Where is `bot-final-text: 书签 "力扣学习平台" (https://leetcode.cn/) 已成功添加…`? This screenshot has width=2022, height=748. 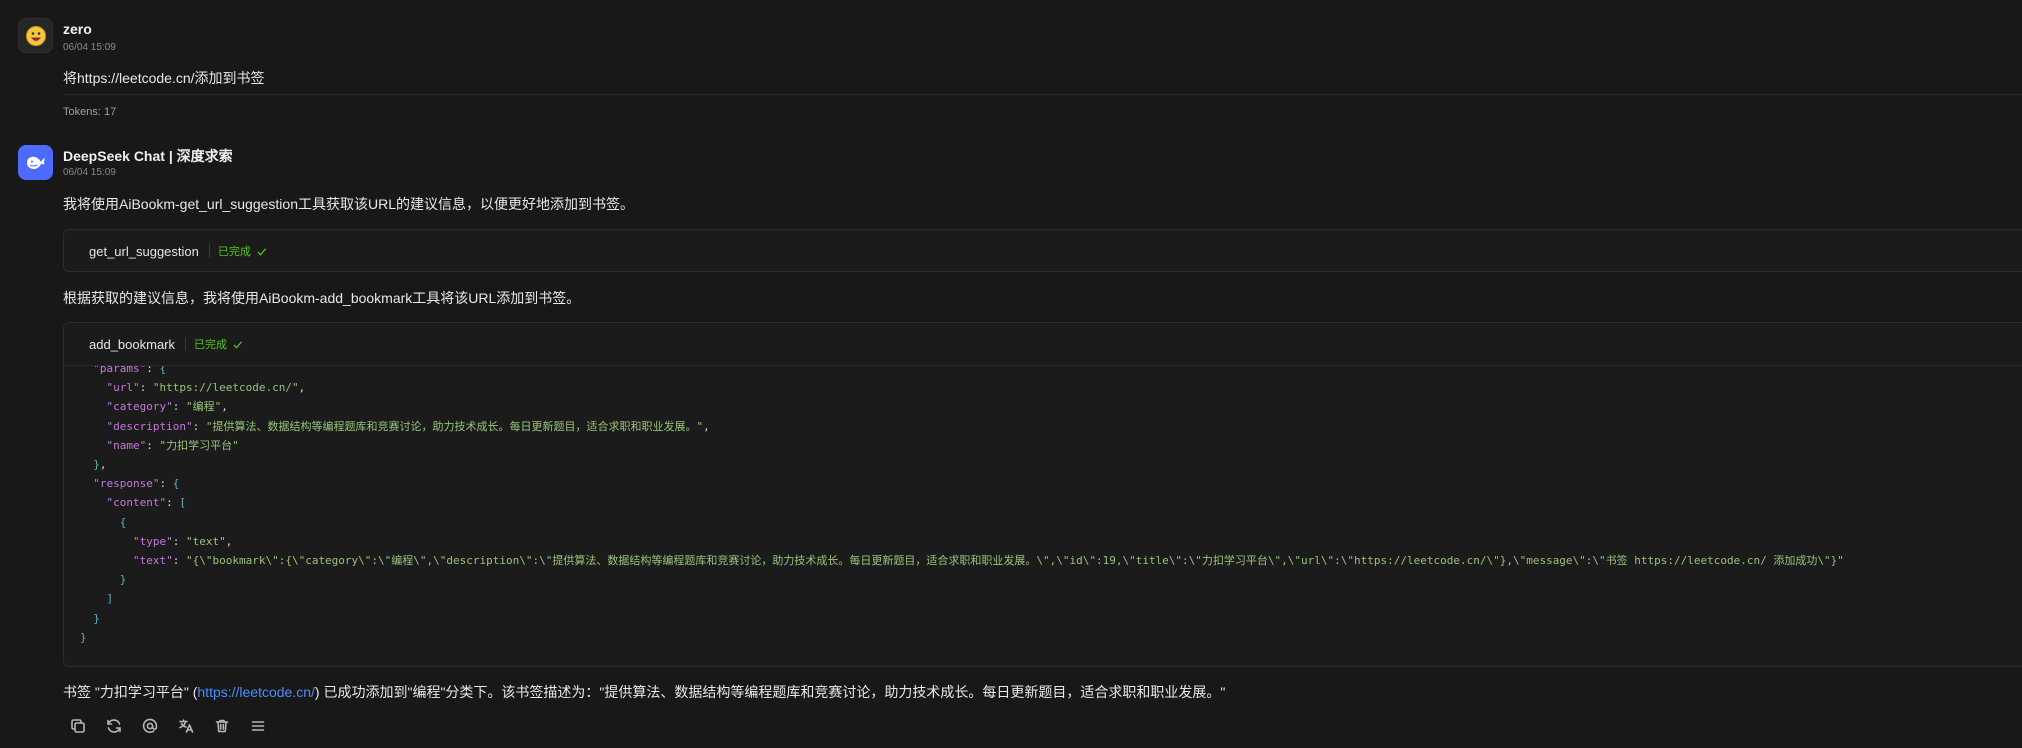
bot-final-text: 书签 "力扣学习平台" (https://leetcode.cn/) 已成功添加… is located at coordinates (644, 692).